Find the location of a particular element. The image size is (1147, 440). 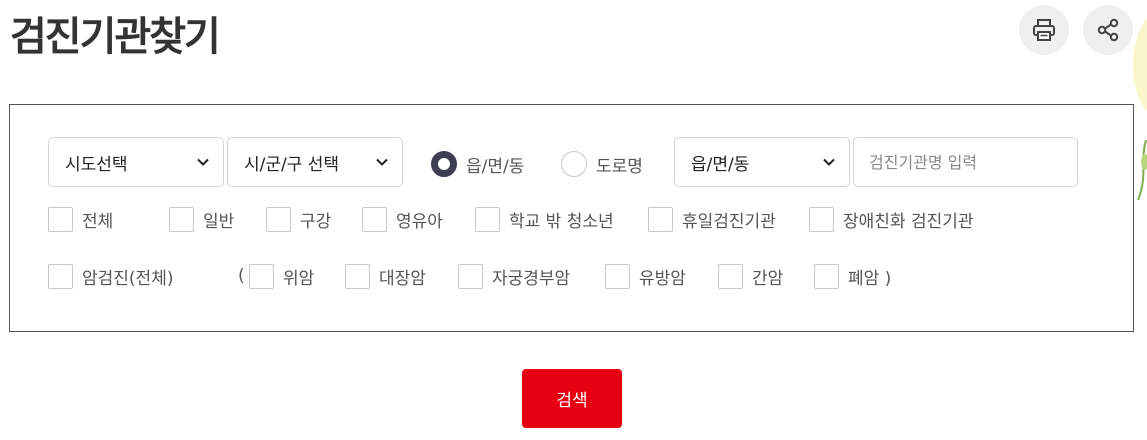

checkbox-label: 구강 is located at coordinates (316, 222).